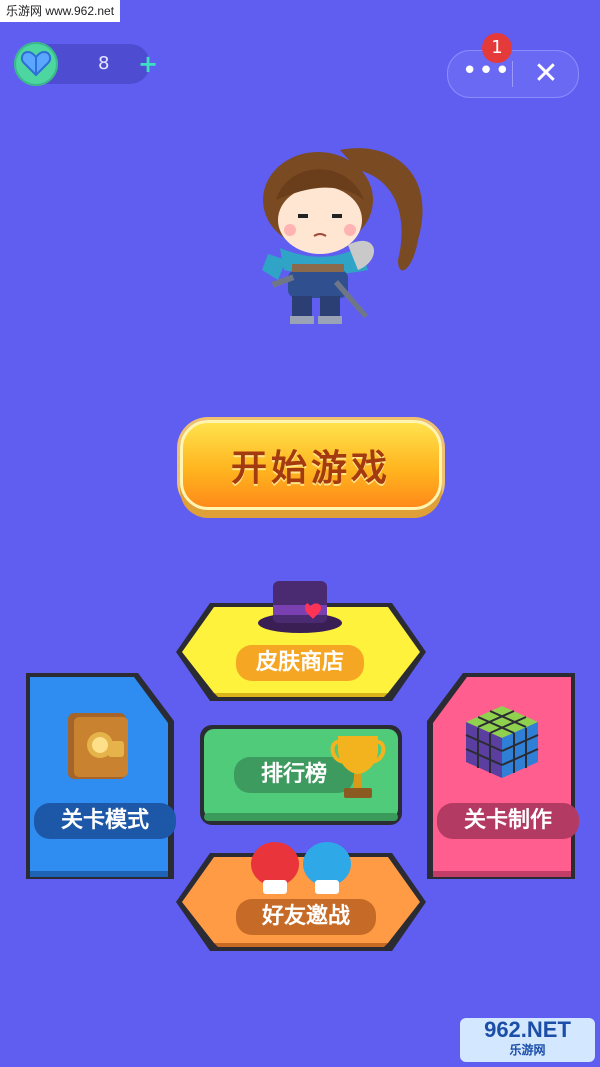 The height and width of the screenshot is (1067, 600). What do you see at coordinates (86, 64) in the screenshot?
I see `lives-pill: 8 +` at bounding box center [86, 64].